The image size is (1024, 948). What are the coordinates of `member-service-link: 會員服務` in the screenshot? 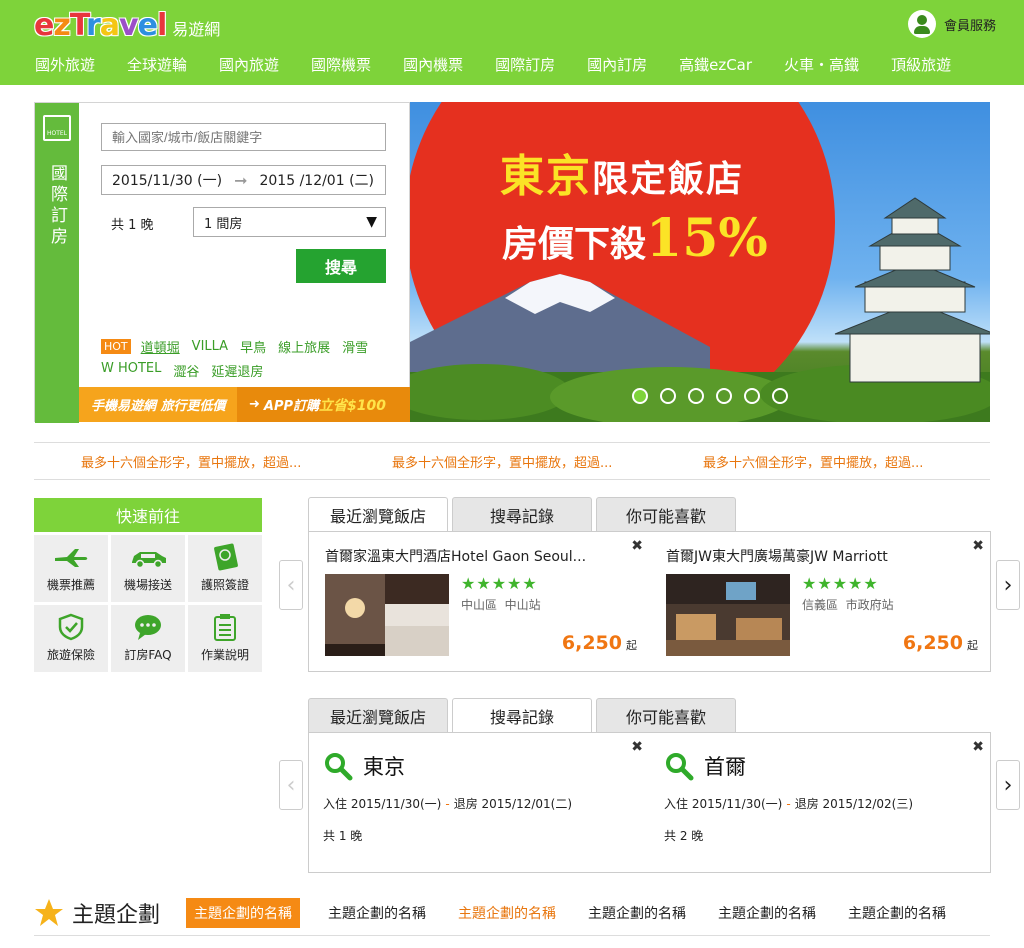 It's located at (951, 24).